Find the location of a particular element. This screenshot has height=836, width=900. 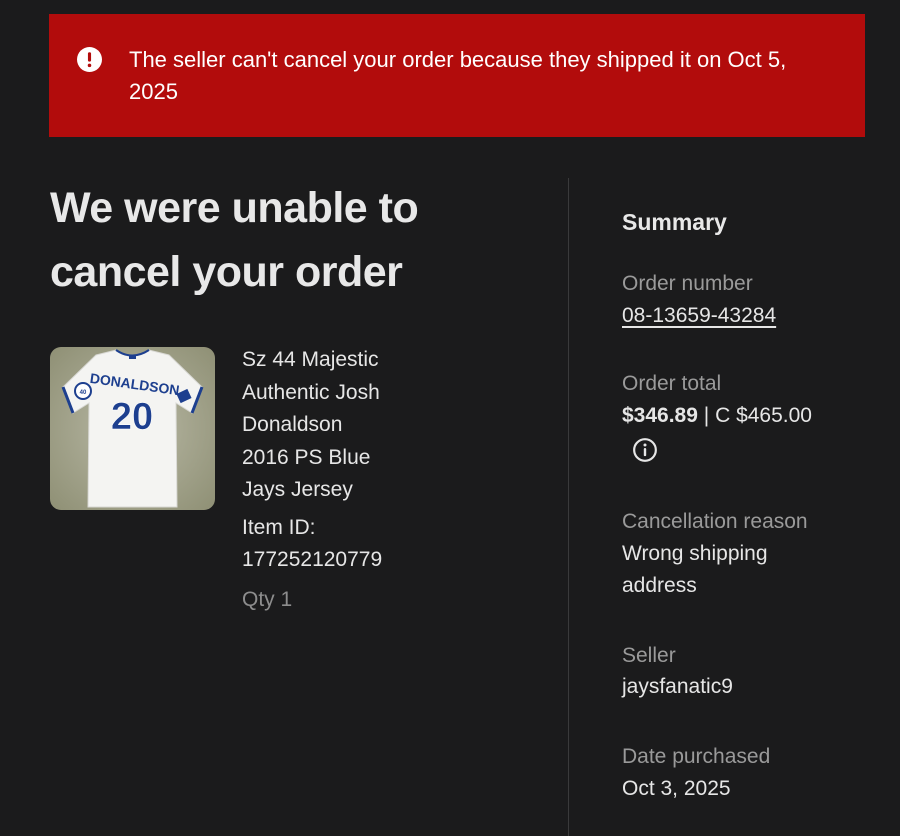

item-quantity: Qty 1 is located at coordinates (267, 599).